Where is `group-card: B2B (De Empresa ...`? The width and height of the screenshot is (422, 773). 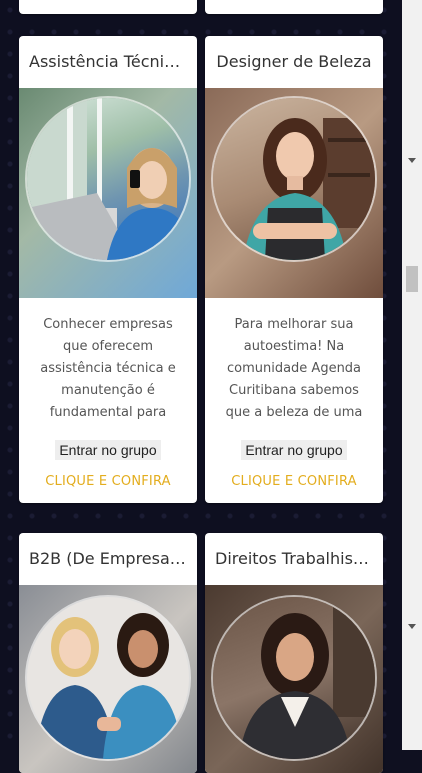 group-card: B2B (De Empresa ... is located at coordinates (108, 653).